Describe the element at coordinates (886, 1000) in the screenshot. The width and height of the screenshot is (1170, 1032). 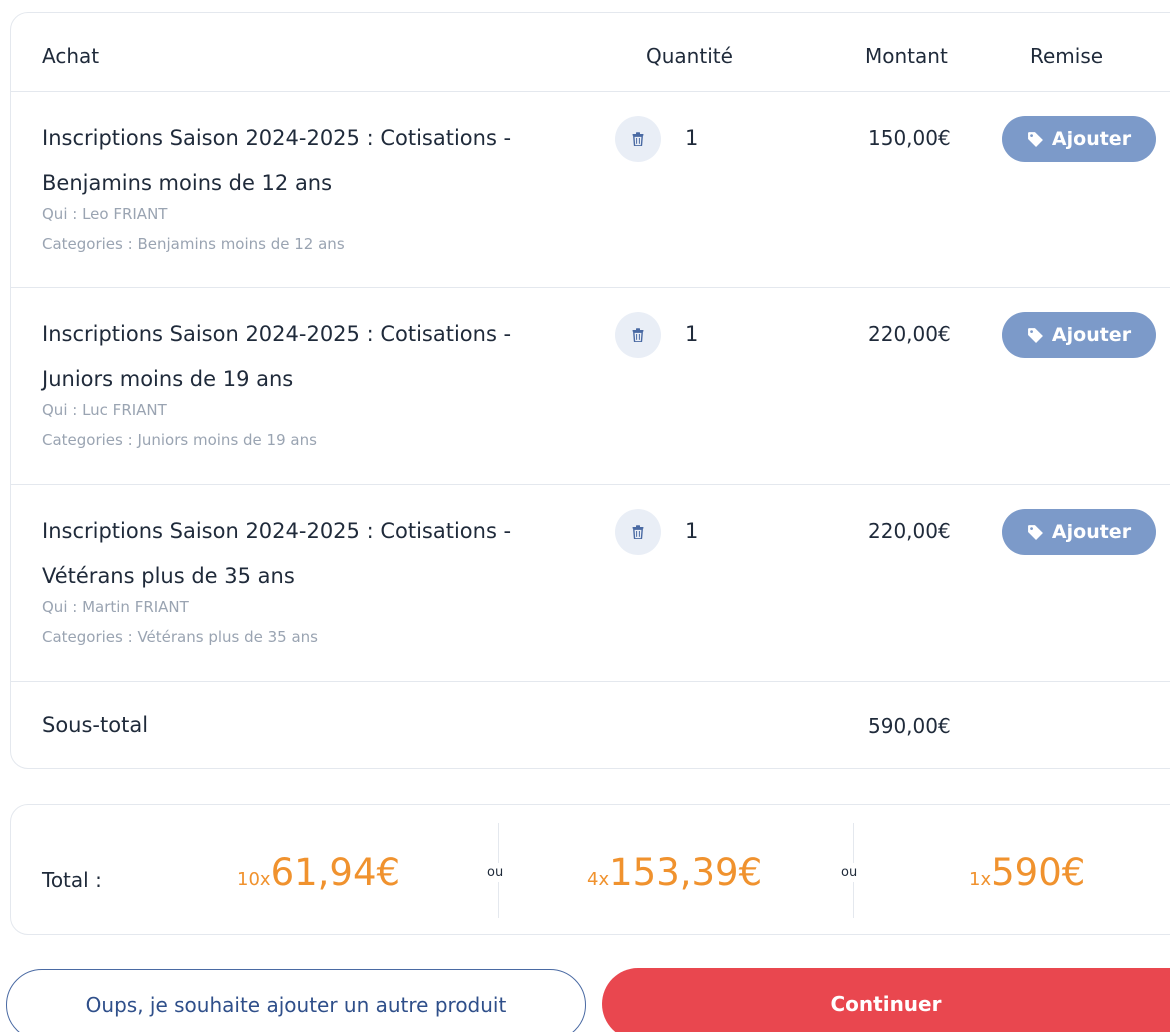
I see `continue-button: Continuer` at that location.